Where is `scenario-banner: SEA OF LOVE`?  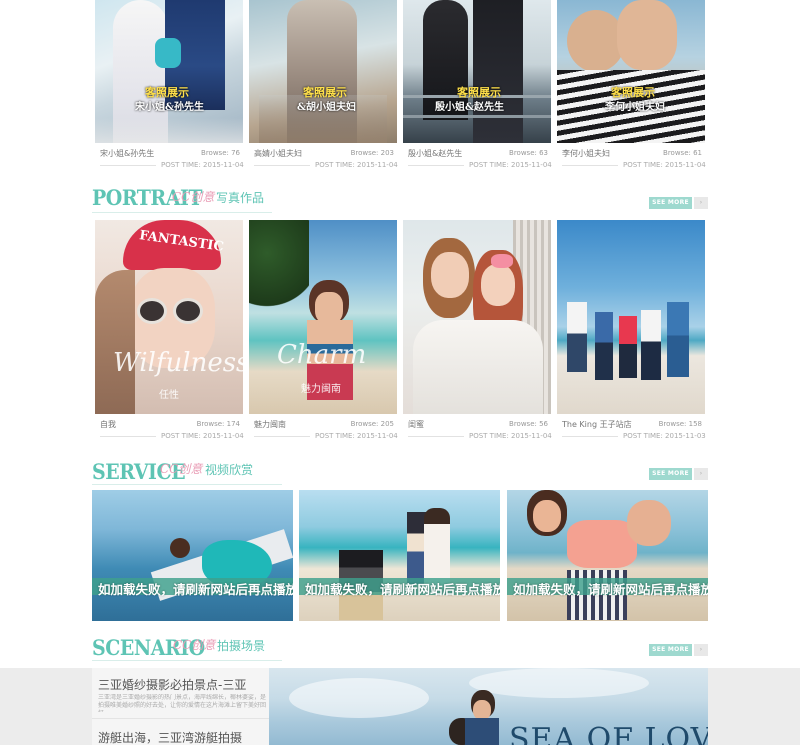
scenario-banner: SEA OF LOVE is located at coordinates (488, 706).